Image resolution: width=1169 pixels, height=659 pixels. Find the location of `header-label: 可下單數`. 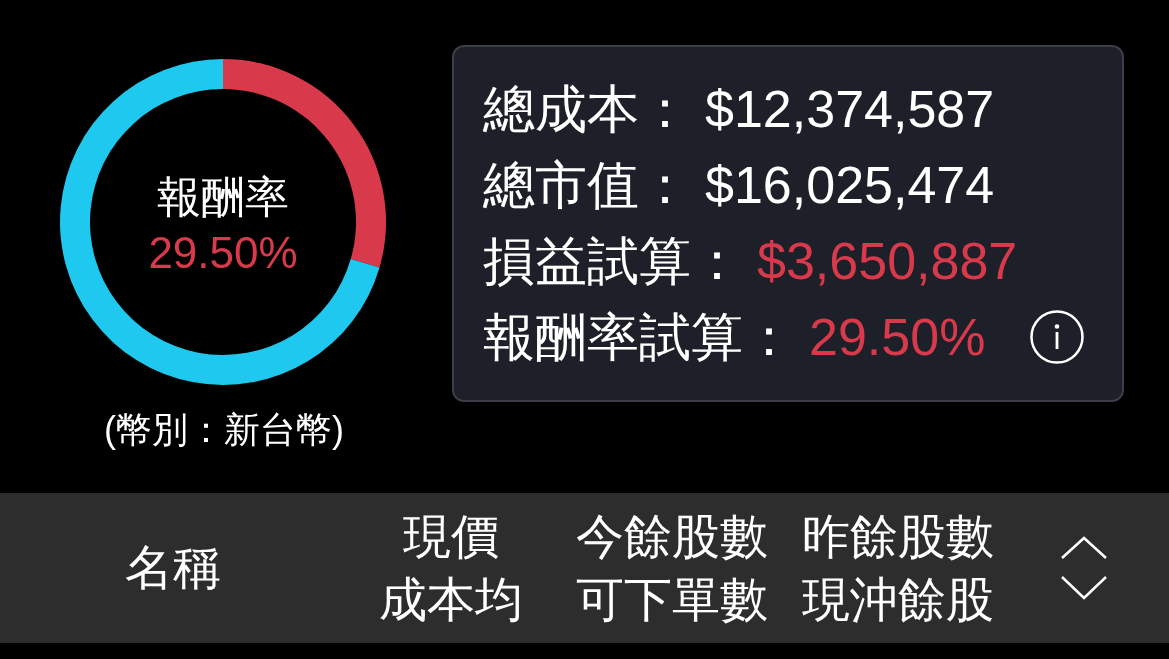

header-label: 可下單數 is located at coordinates (672, 600).